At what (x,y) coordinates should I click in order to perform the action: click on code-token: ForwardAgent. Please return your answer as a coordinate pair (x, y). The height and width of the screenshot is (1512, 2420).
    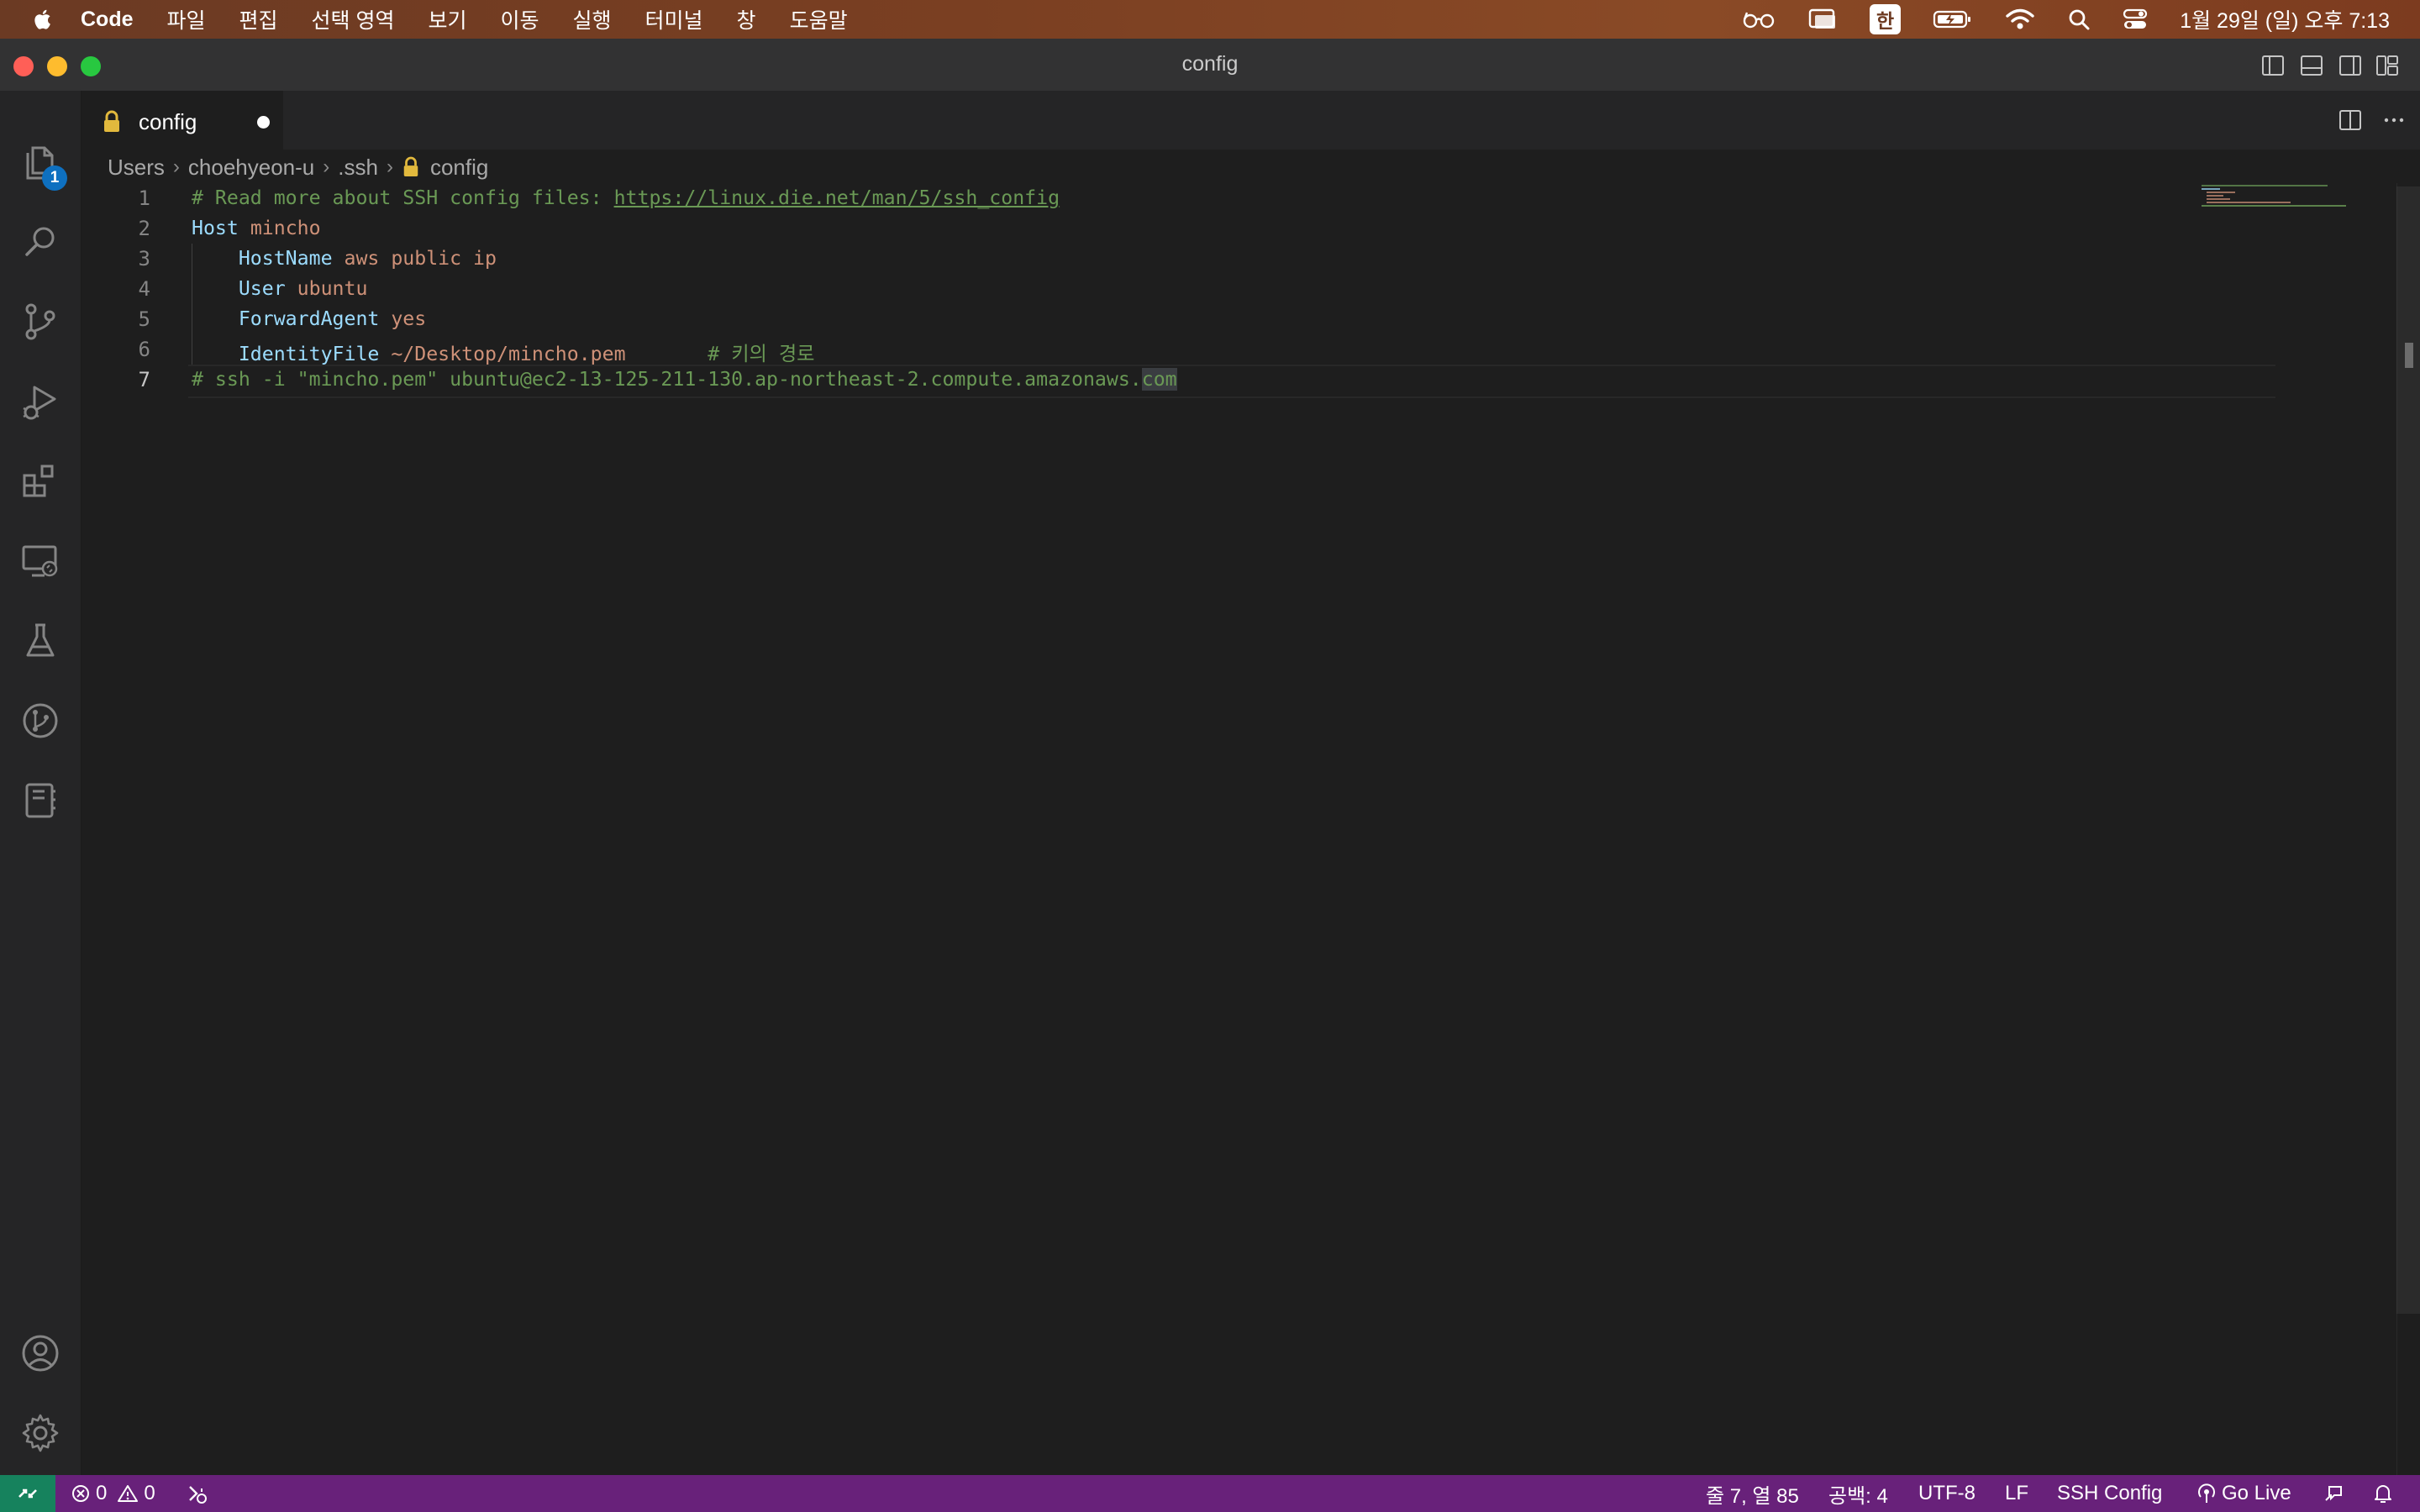
    Looking at the image, I should click on (309, 318).